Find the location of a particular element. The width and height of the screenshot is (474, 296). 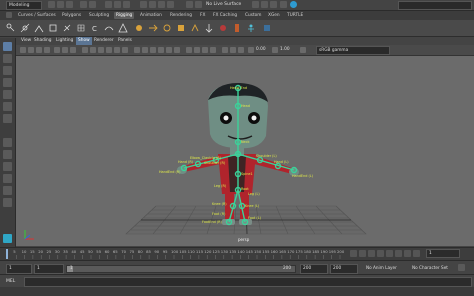

parent-constraint-icon is located at coordinates (195, 28).